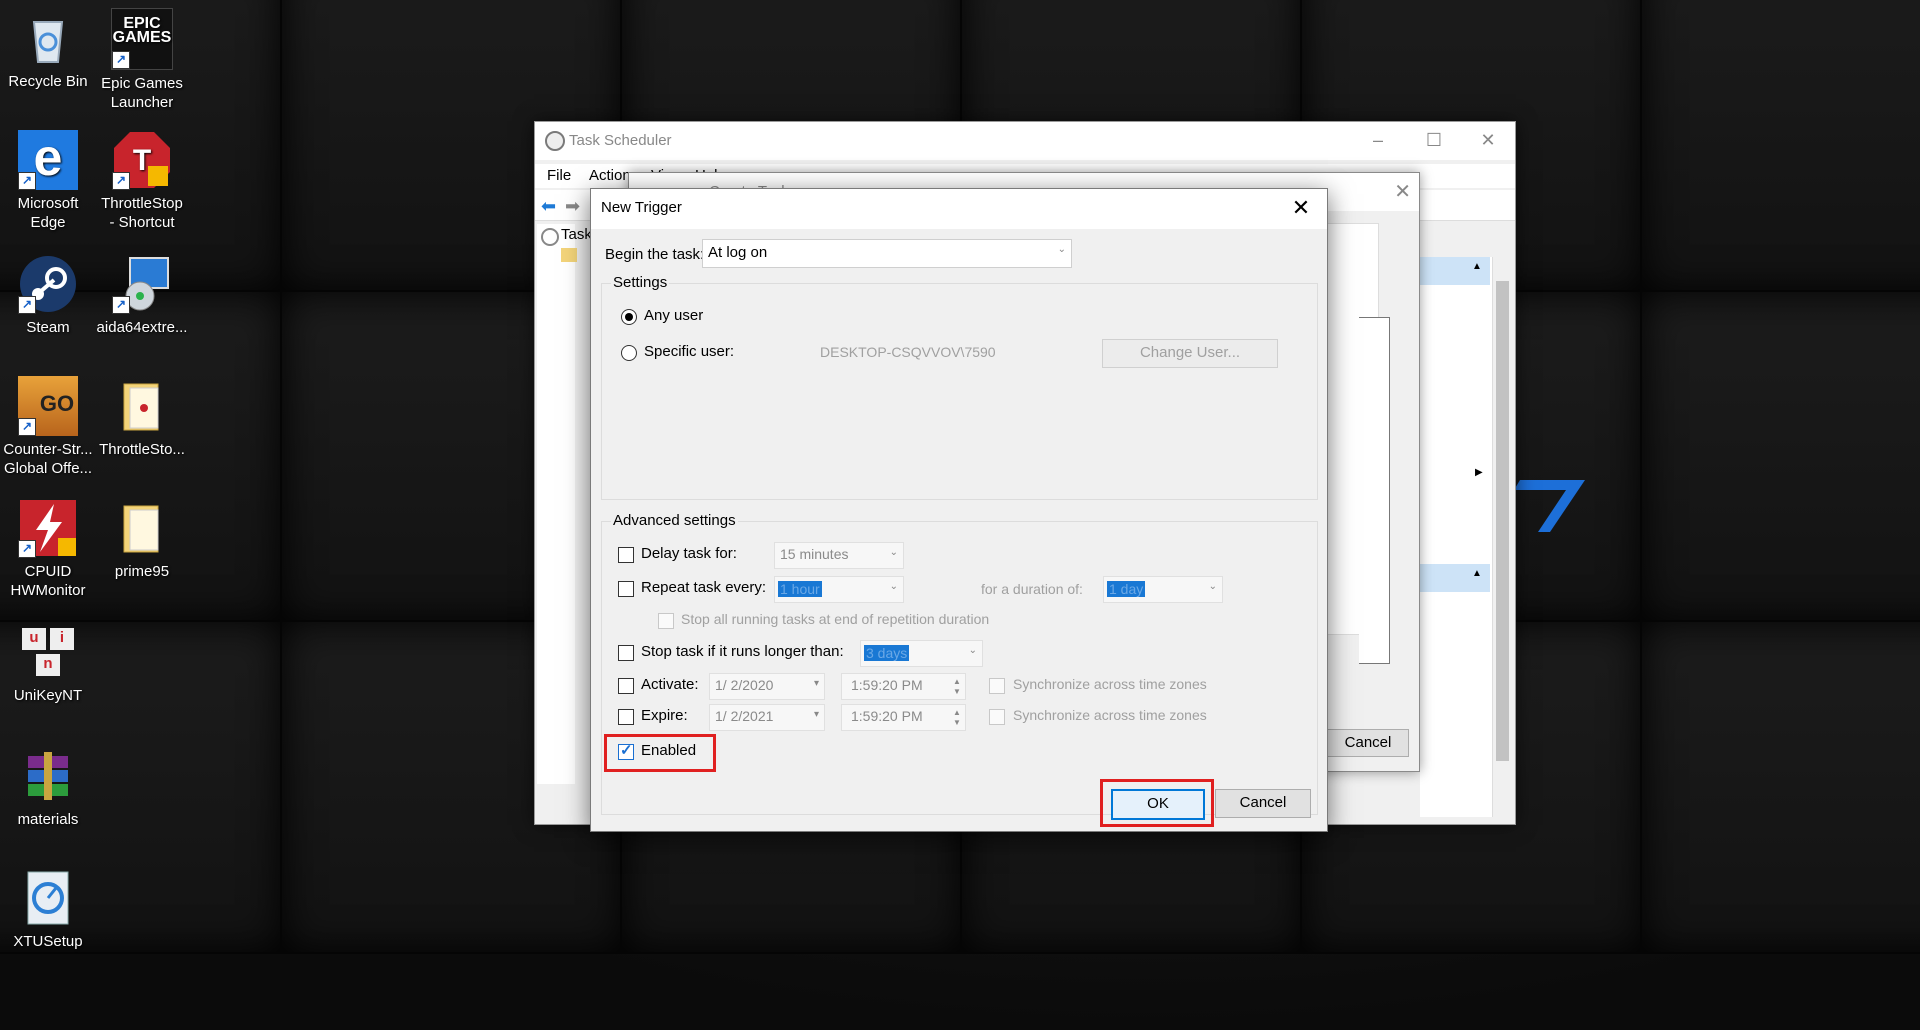 The height and width of the screenshot is (1030, 1920). Describe the element at coordinates (1032, 589) in the screenshot. I see `duration-label: for a duration of:` at that location.